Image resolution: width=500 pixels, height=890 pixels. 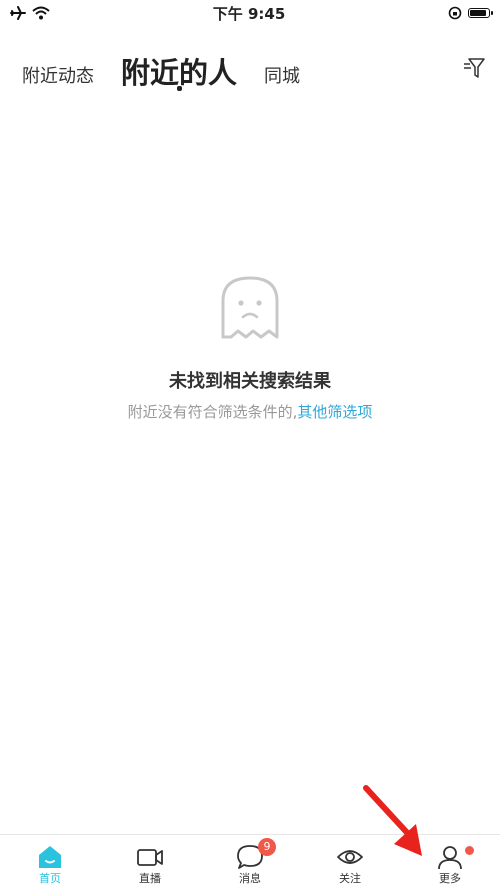 I want to click on nav-live: 直播, so click(x=150, y=862).